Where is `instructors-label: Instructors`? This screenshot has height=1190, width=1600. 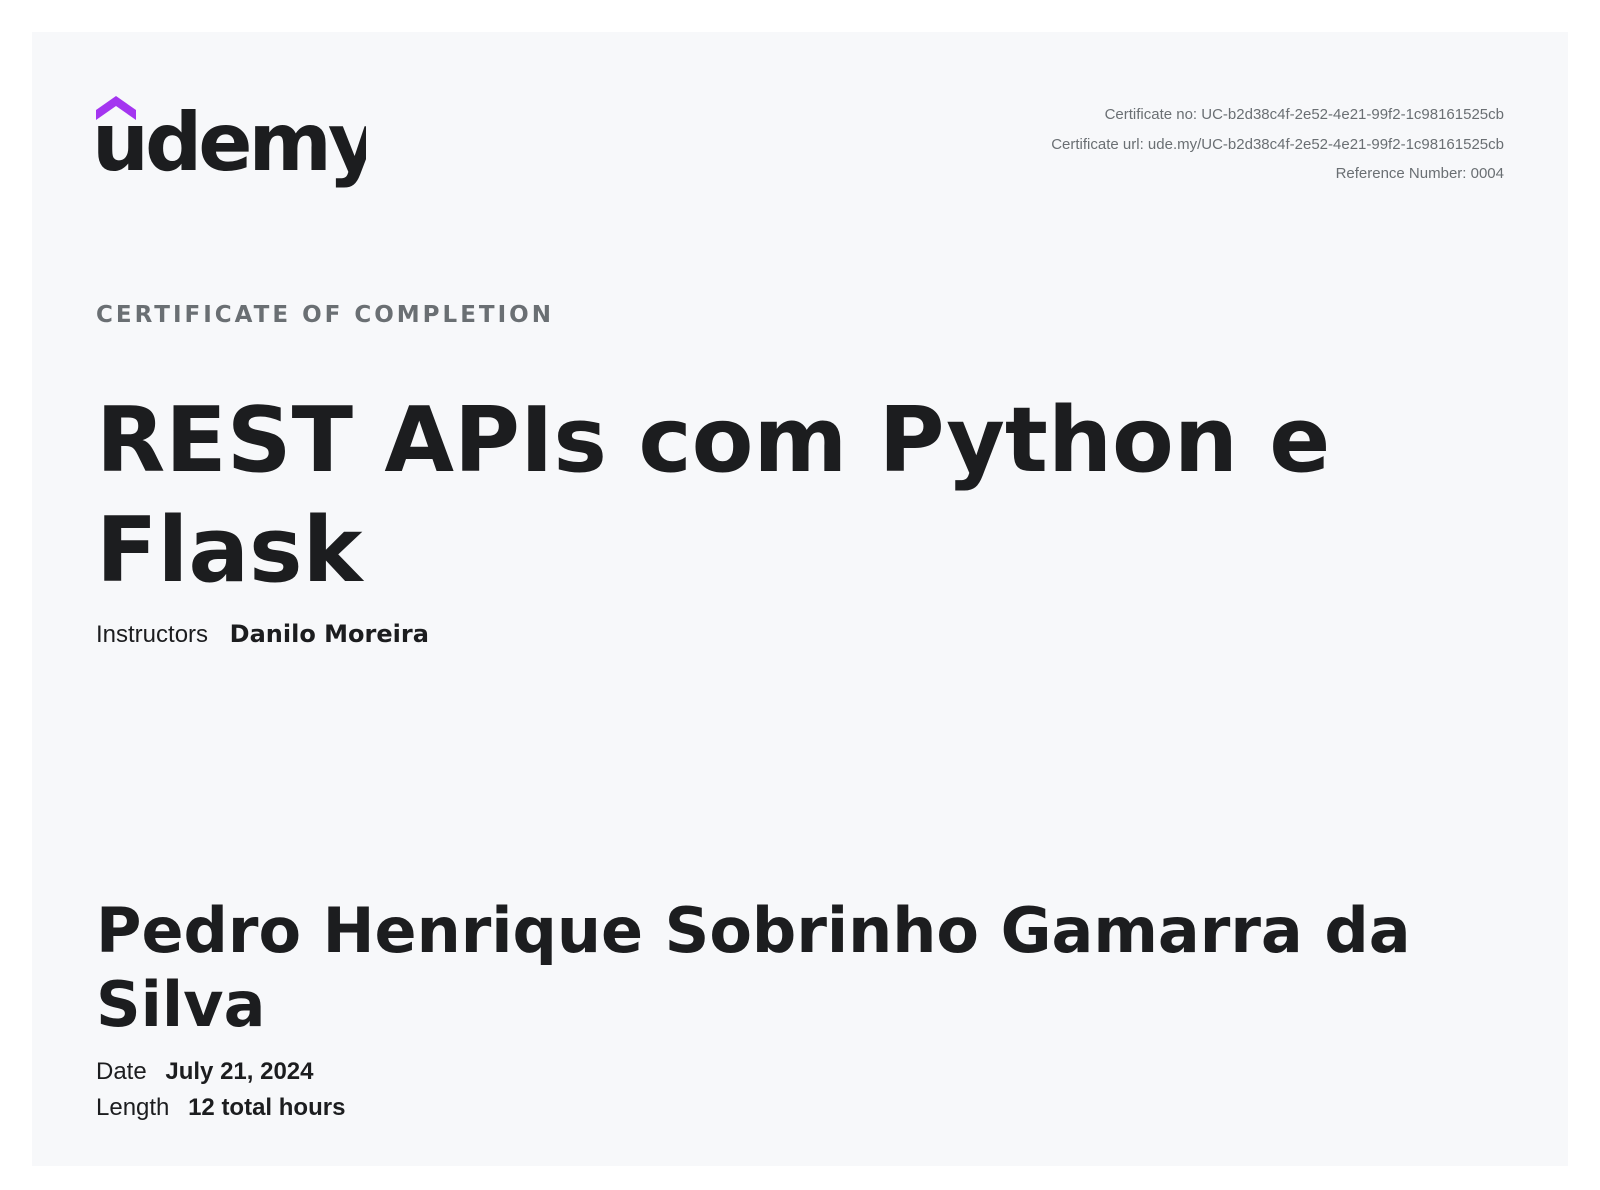
instructors-label: Instructors is located at coordinates (152, 634).